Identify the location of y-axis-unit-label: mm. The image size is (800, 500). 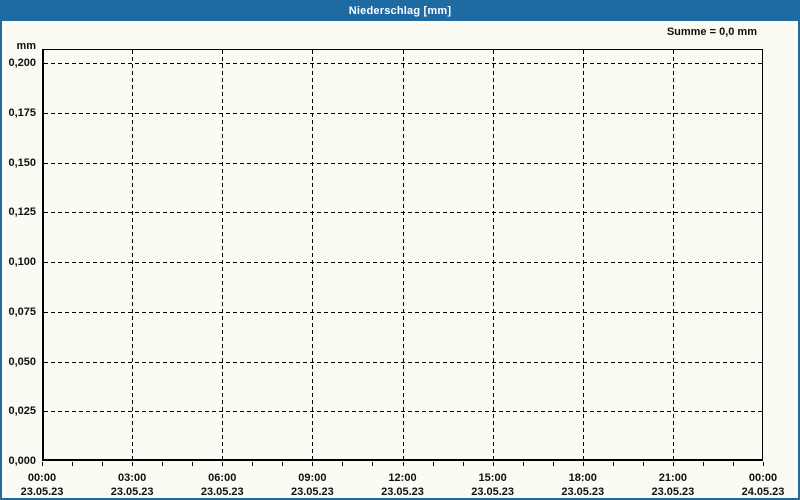
(26, 46).